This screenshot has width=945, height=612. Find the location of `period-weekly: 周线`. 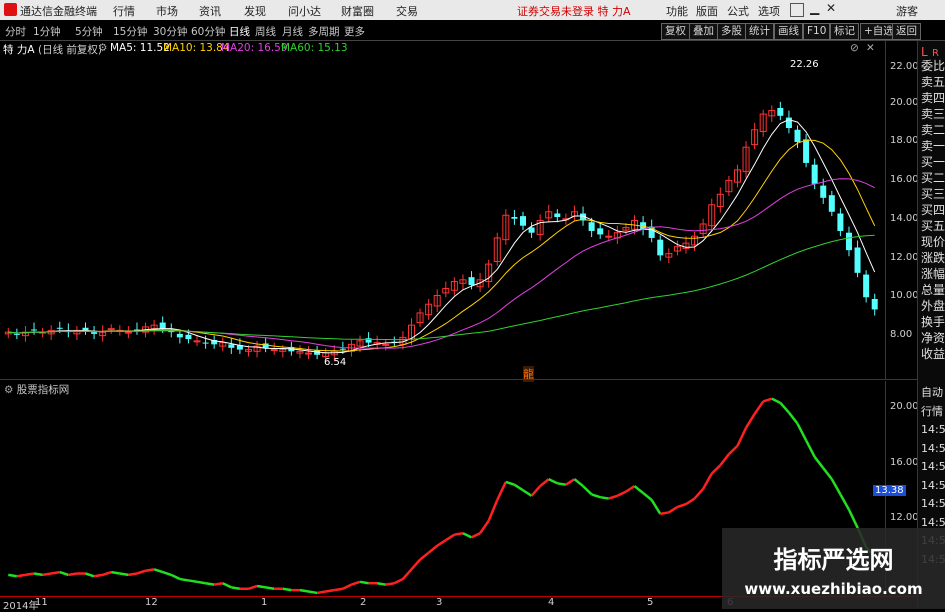

period-weekly: 周线 is located at coordinates (265, 31).